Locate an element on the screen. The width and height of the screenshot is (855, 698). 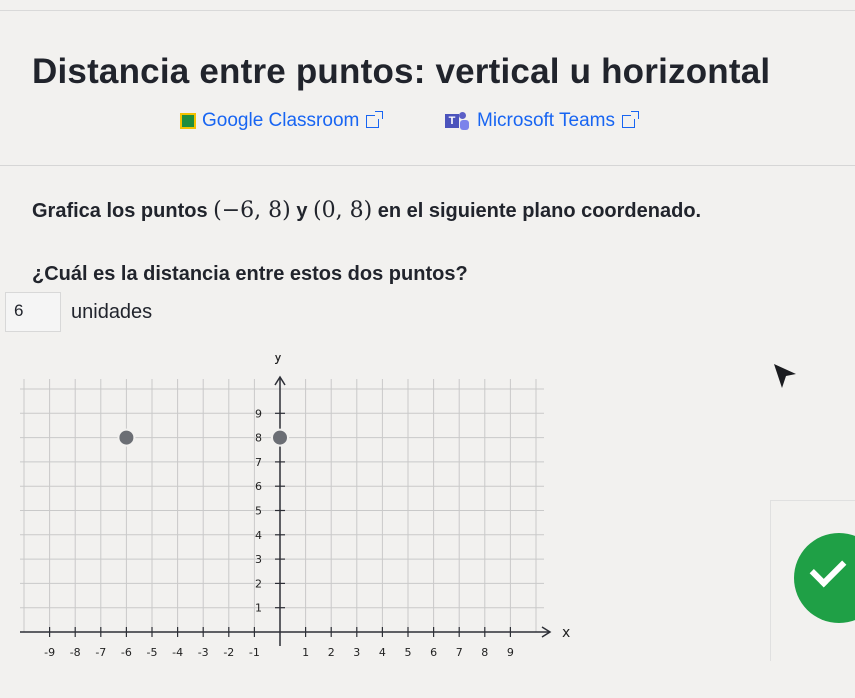
y-axis-label: y is located at coordinates (278, 360).